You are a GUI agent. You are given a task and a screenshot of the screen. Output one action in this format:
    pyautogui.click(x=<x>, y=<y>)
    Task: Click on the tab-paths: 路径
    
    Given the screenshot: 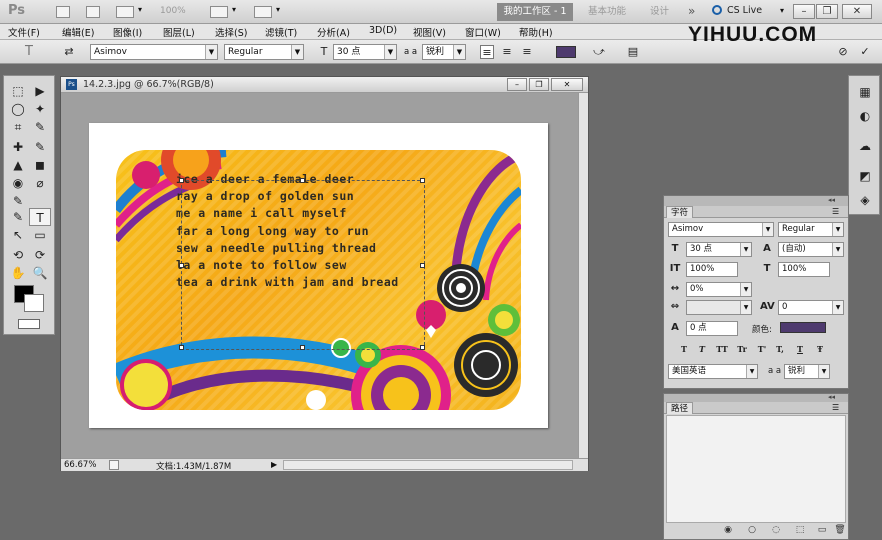 What is the action you would take?
    pyautogui.click(x=680, y=408)
    